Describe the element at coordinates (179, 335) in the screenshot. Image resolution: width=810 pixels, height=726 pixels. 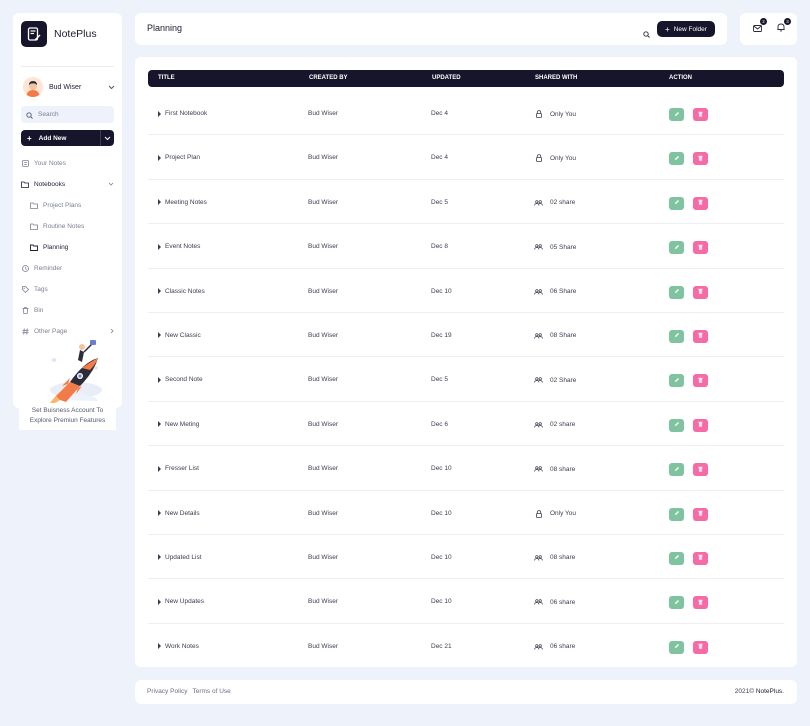
I see `row-title: New Classic` at that location.